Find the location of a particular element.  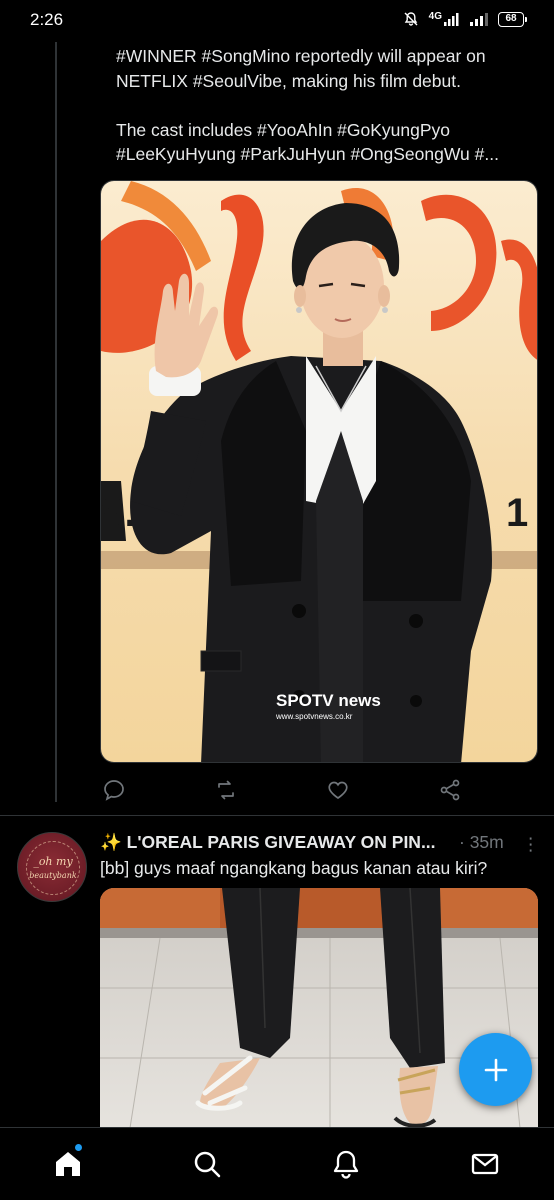

status-bar: 2:26 4G 68 is located at coordinates (277, 21).